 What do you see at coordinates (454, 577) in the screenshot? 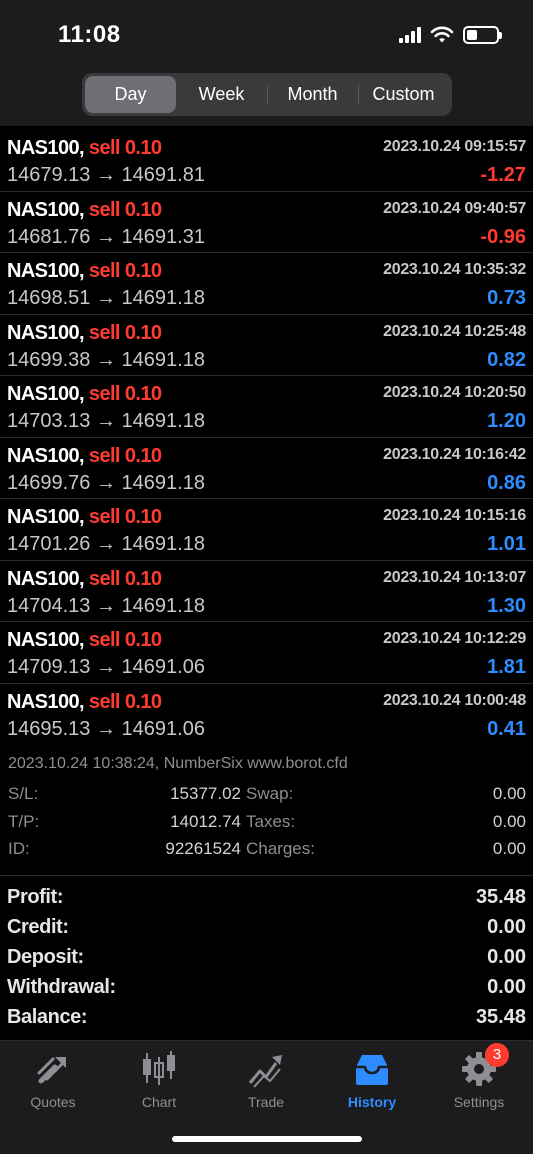
I see `trade-time: 2023.10.24 10:13:07` at bounding box center [454, 577].